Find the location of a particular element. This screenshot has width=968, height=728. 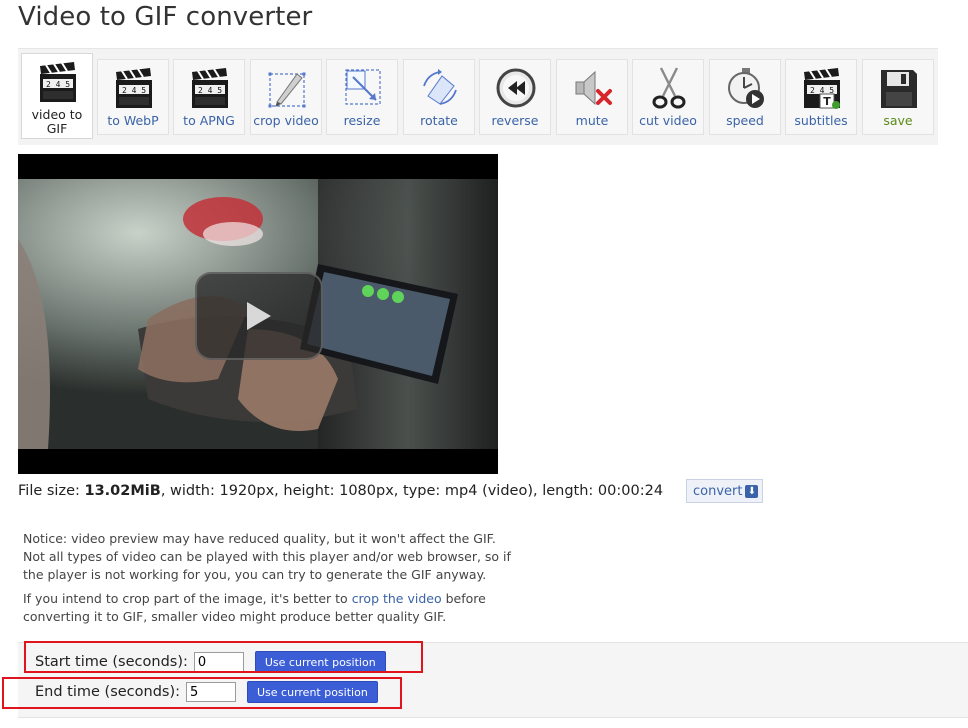

tool-label: mute is located at coordinates (592, 120).